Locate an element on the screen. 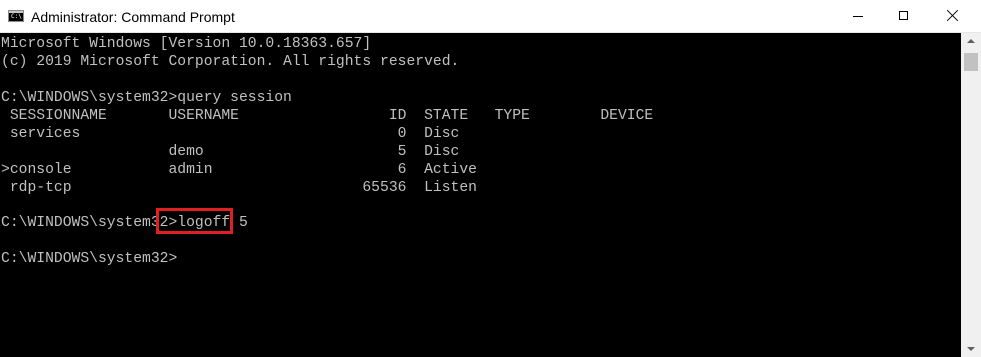 Image resolution: width=981 pixels, height=357 pixels. scroll-thumb is located at coordinates (971, 62).